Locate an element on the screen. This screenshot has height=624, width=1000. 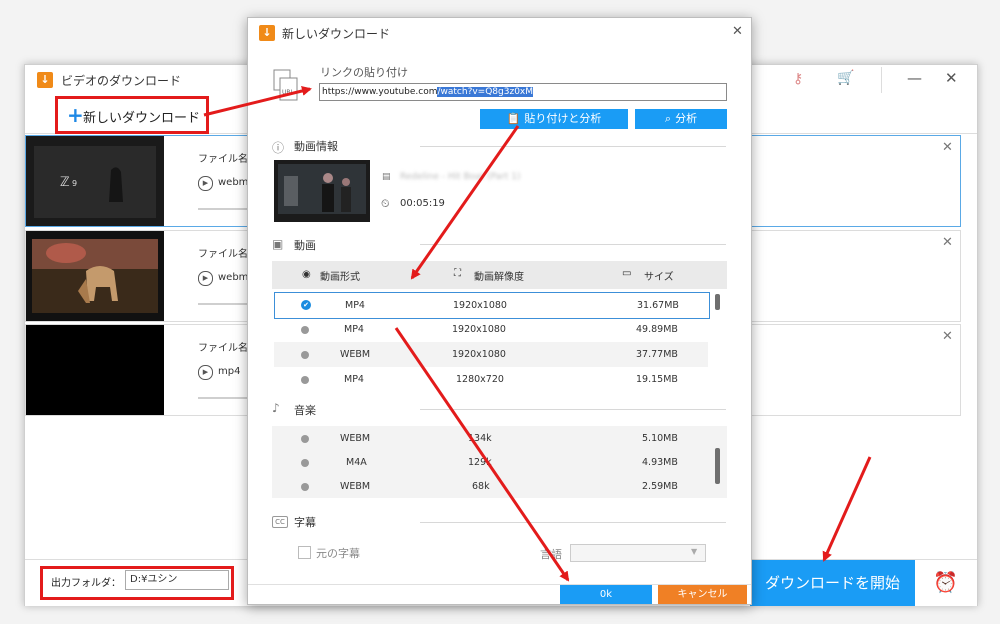
arrow-to-url-field is located at coordinates (257, 101).